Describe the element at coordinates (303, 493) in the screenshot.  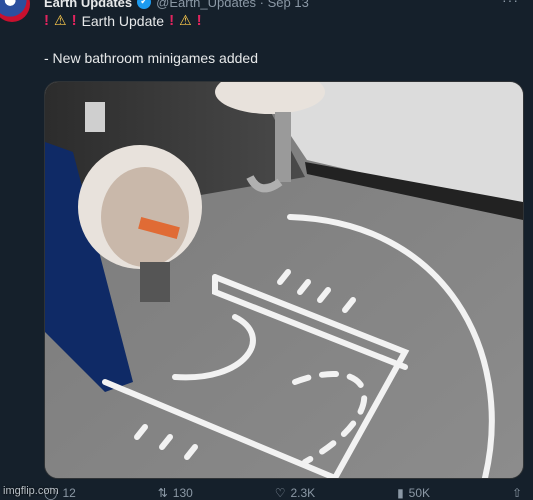
I see `like-count: 2.3K` at that location.